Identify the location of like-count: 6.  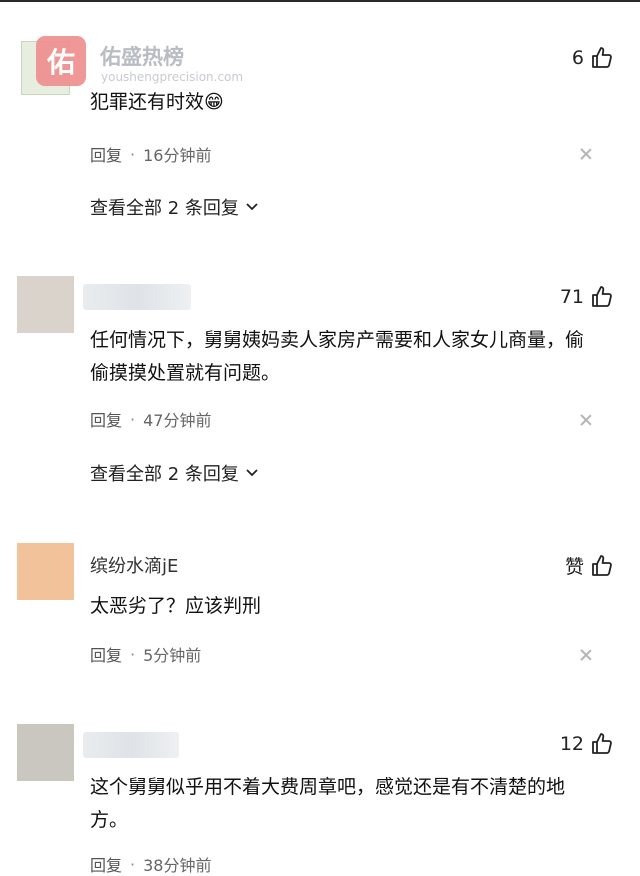
(577, 58).